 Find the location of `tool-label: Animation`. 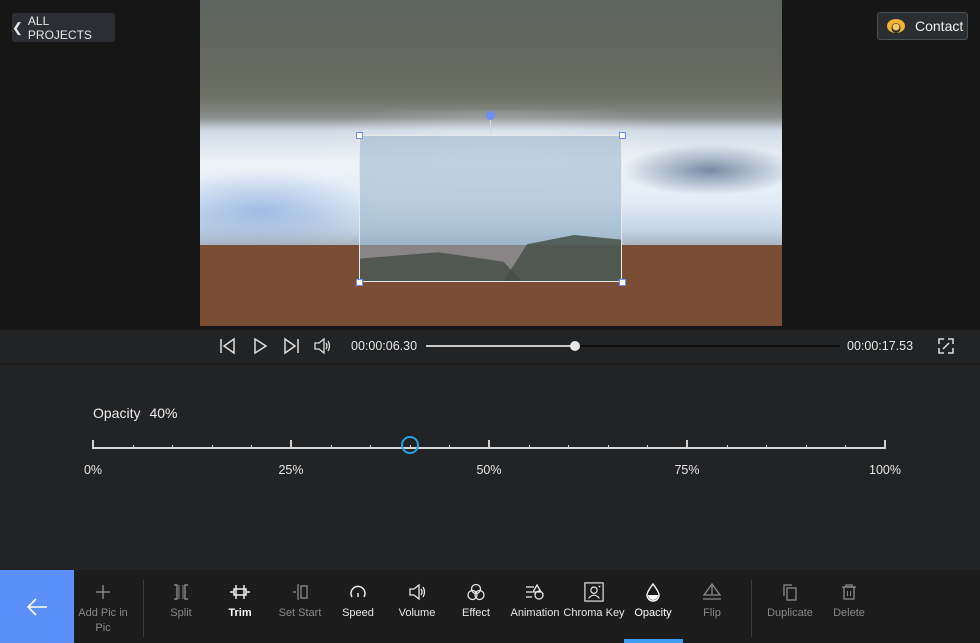

tool-label: Animation is located at coordinates (535, 613).